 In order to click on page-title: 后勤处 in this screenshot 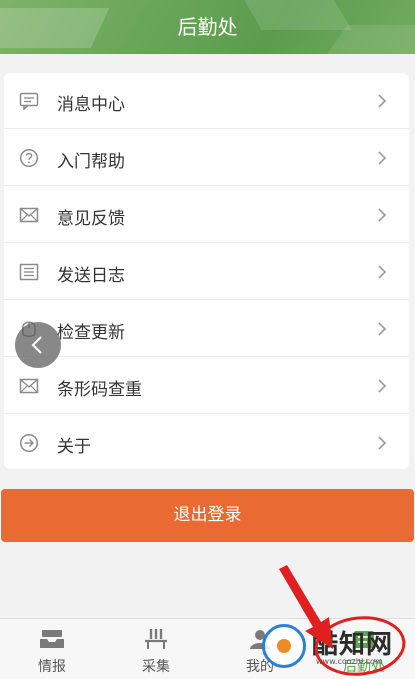, I will do `click(207, 27)`.